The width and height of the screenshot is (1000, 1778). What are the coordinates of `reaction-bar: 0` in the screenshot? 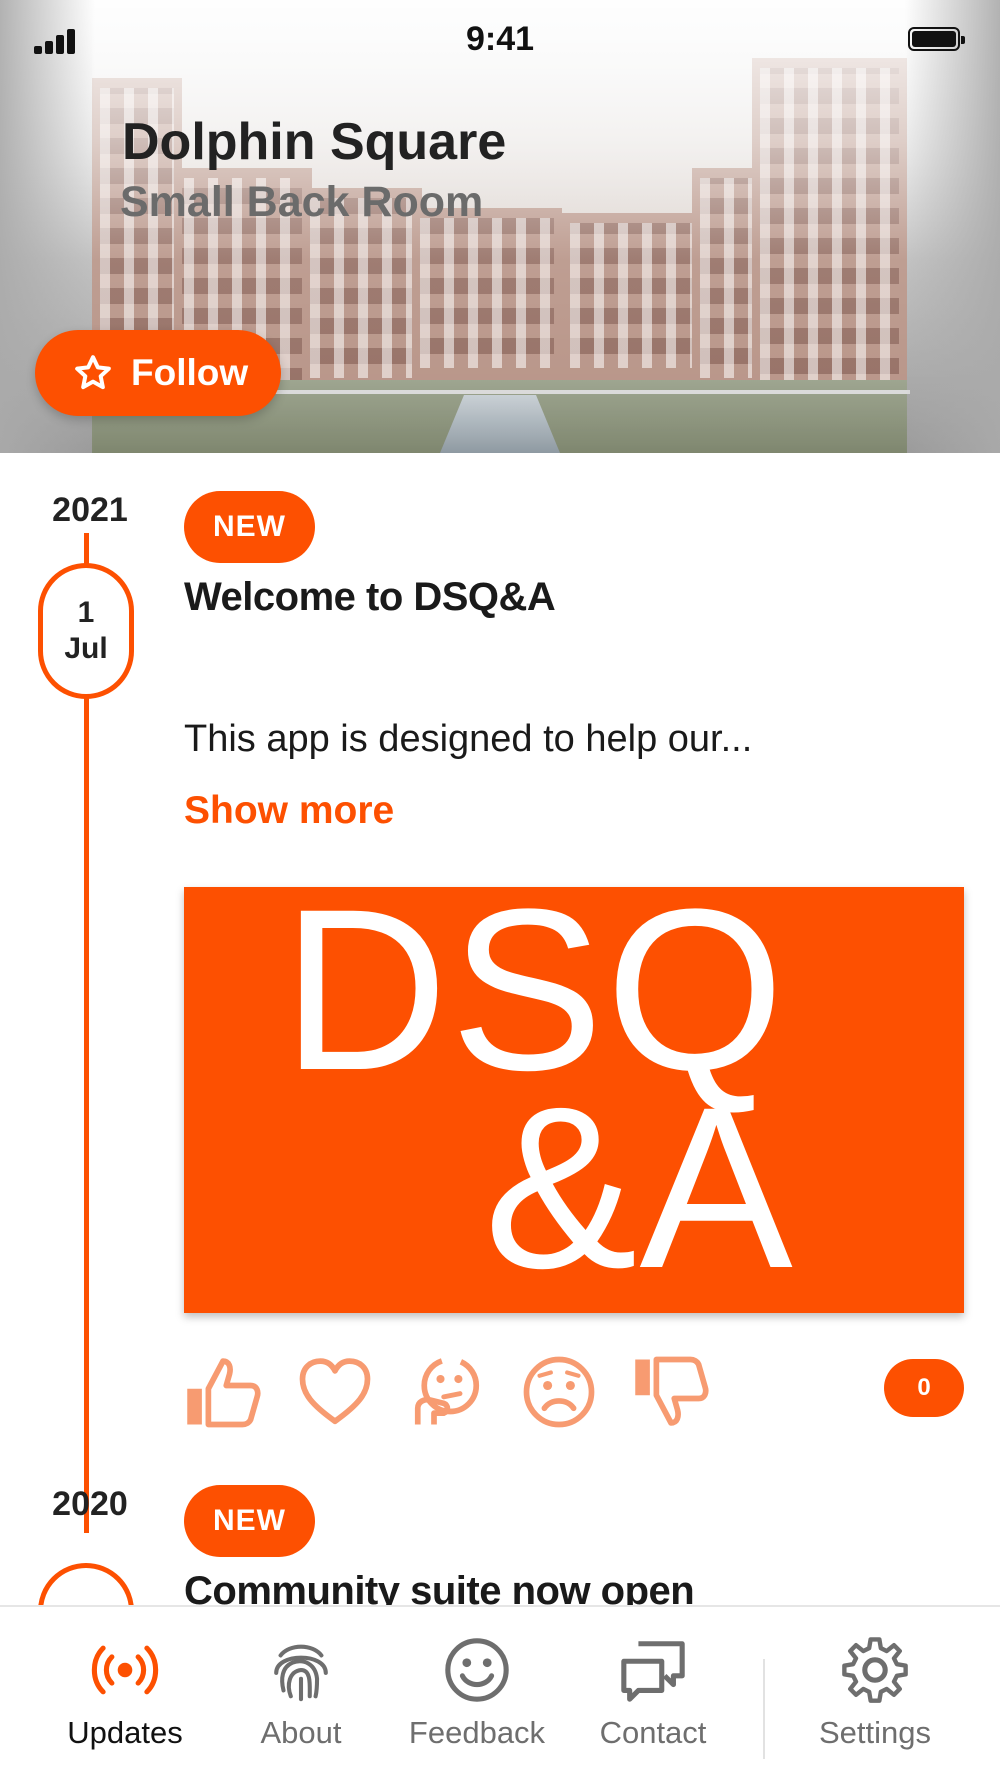 It's located at (574, 1393).